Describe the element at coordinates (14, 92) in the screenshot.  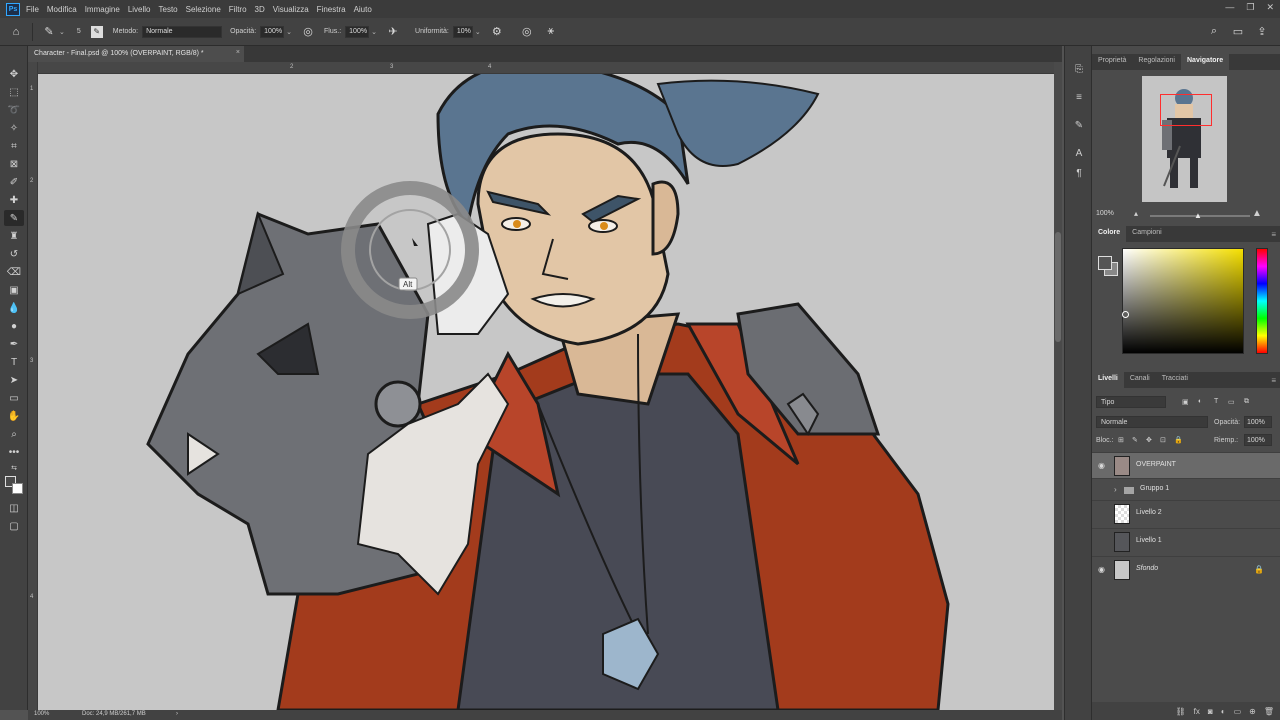
I see `marquee-tool-icon: ⬚` at that location.